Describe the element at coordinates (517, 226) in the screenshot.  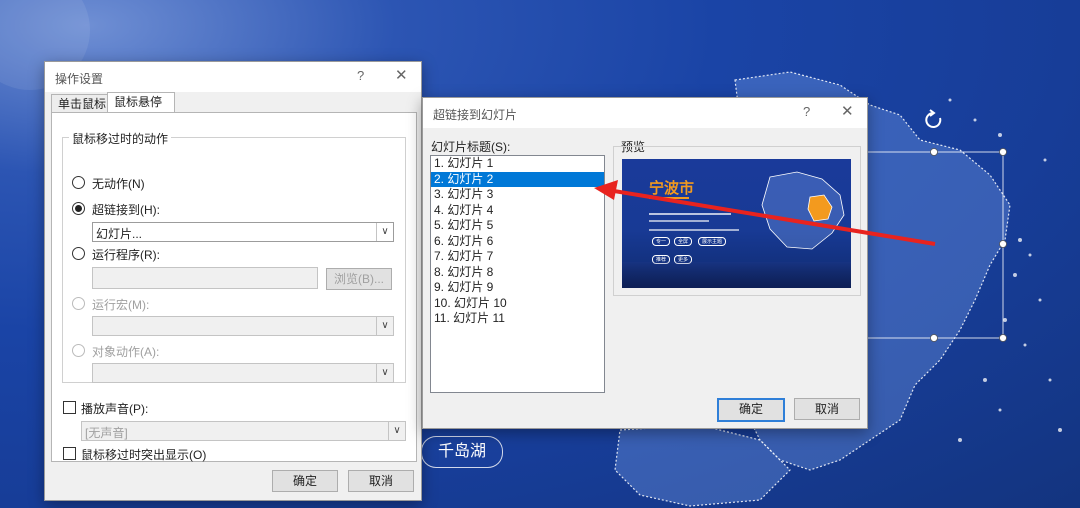
I see `list-item: 5. 幻灯片 5` at that location.